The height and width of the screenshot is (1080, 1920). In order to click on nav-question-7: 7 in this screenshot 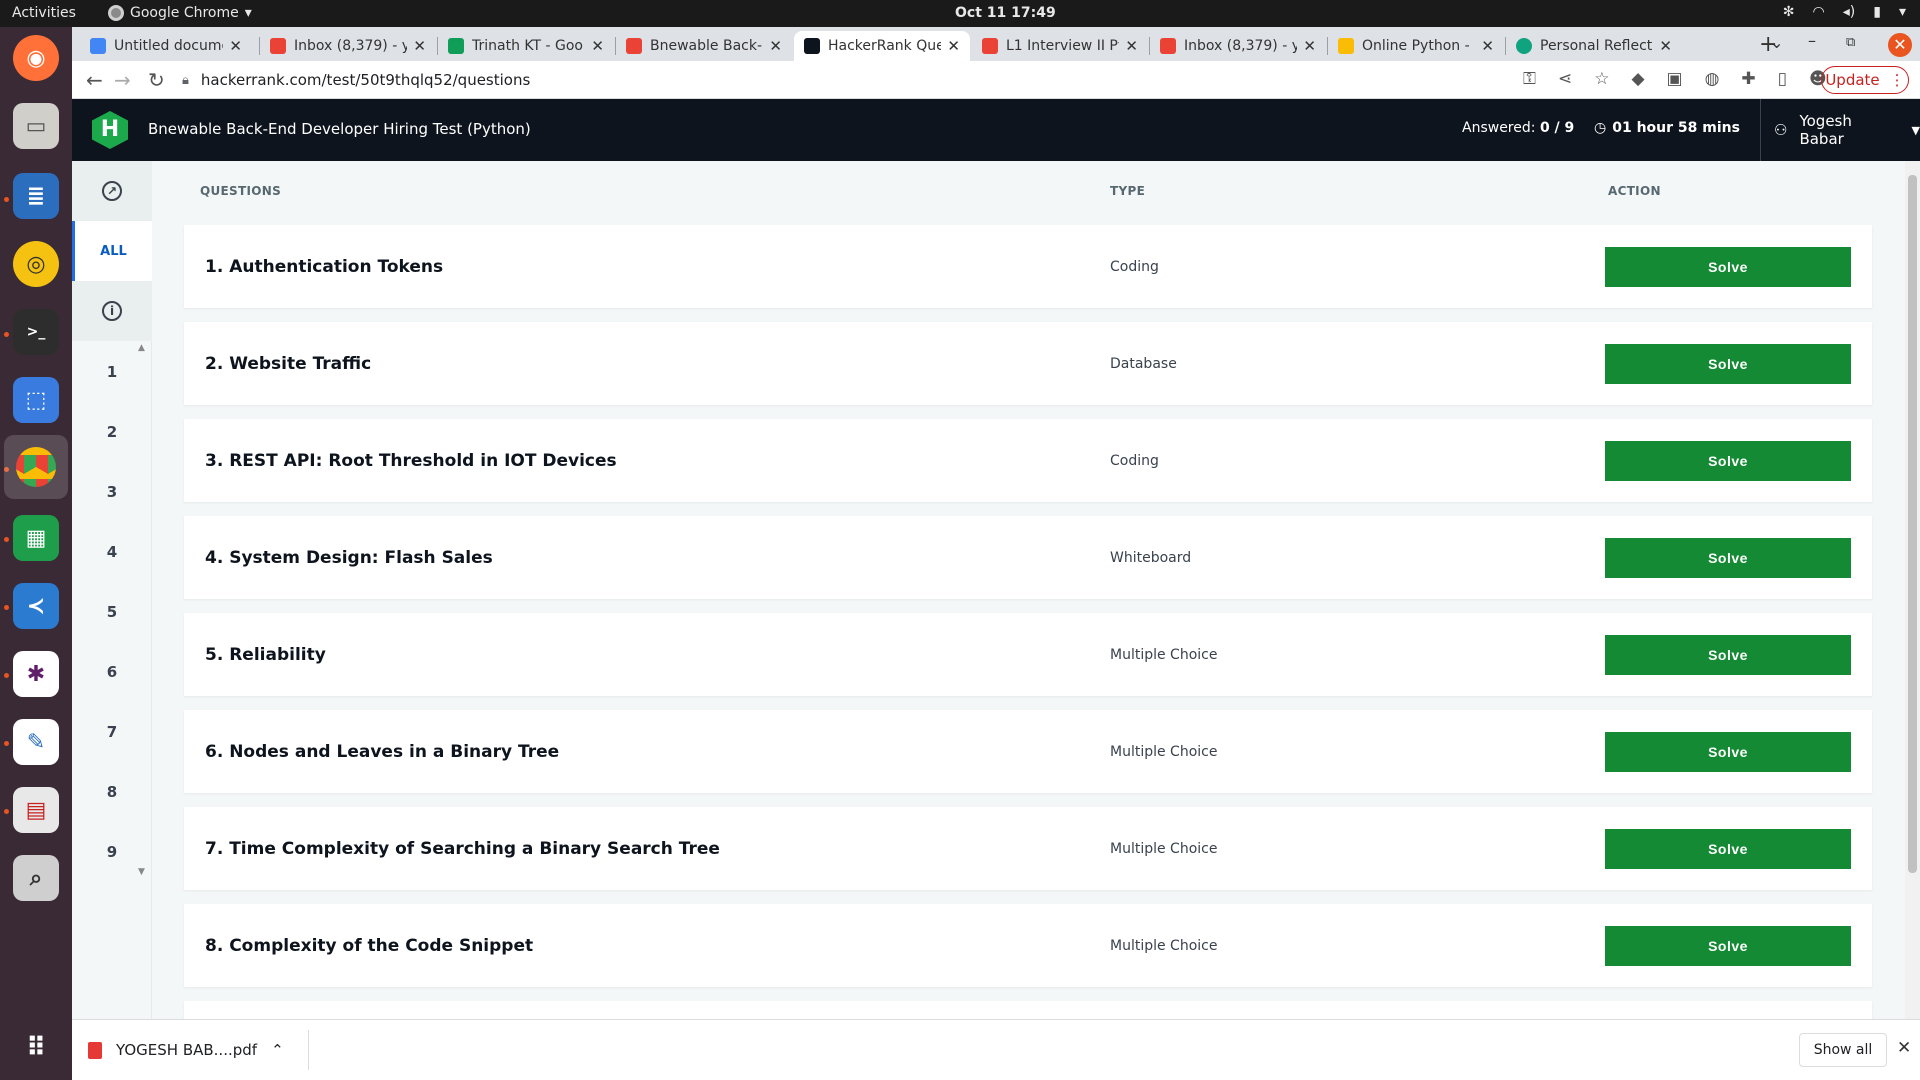, I will do `click(112, 732)`.